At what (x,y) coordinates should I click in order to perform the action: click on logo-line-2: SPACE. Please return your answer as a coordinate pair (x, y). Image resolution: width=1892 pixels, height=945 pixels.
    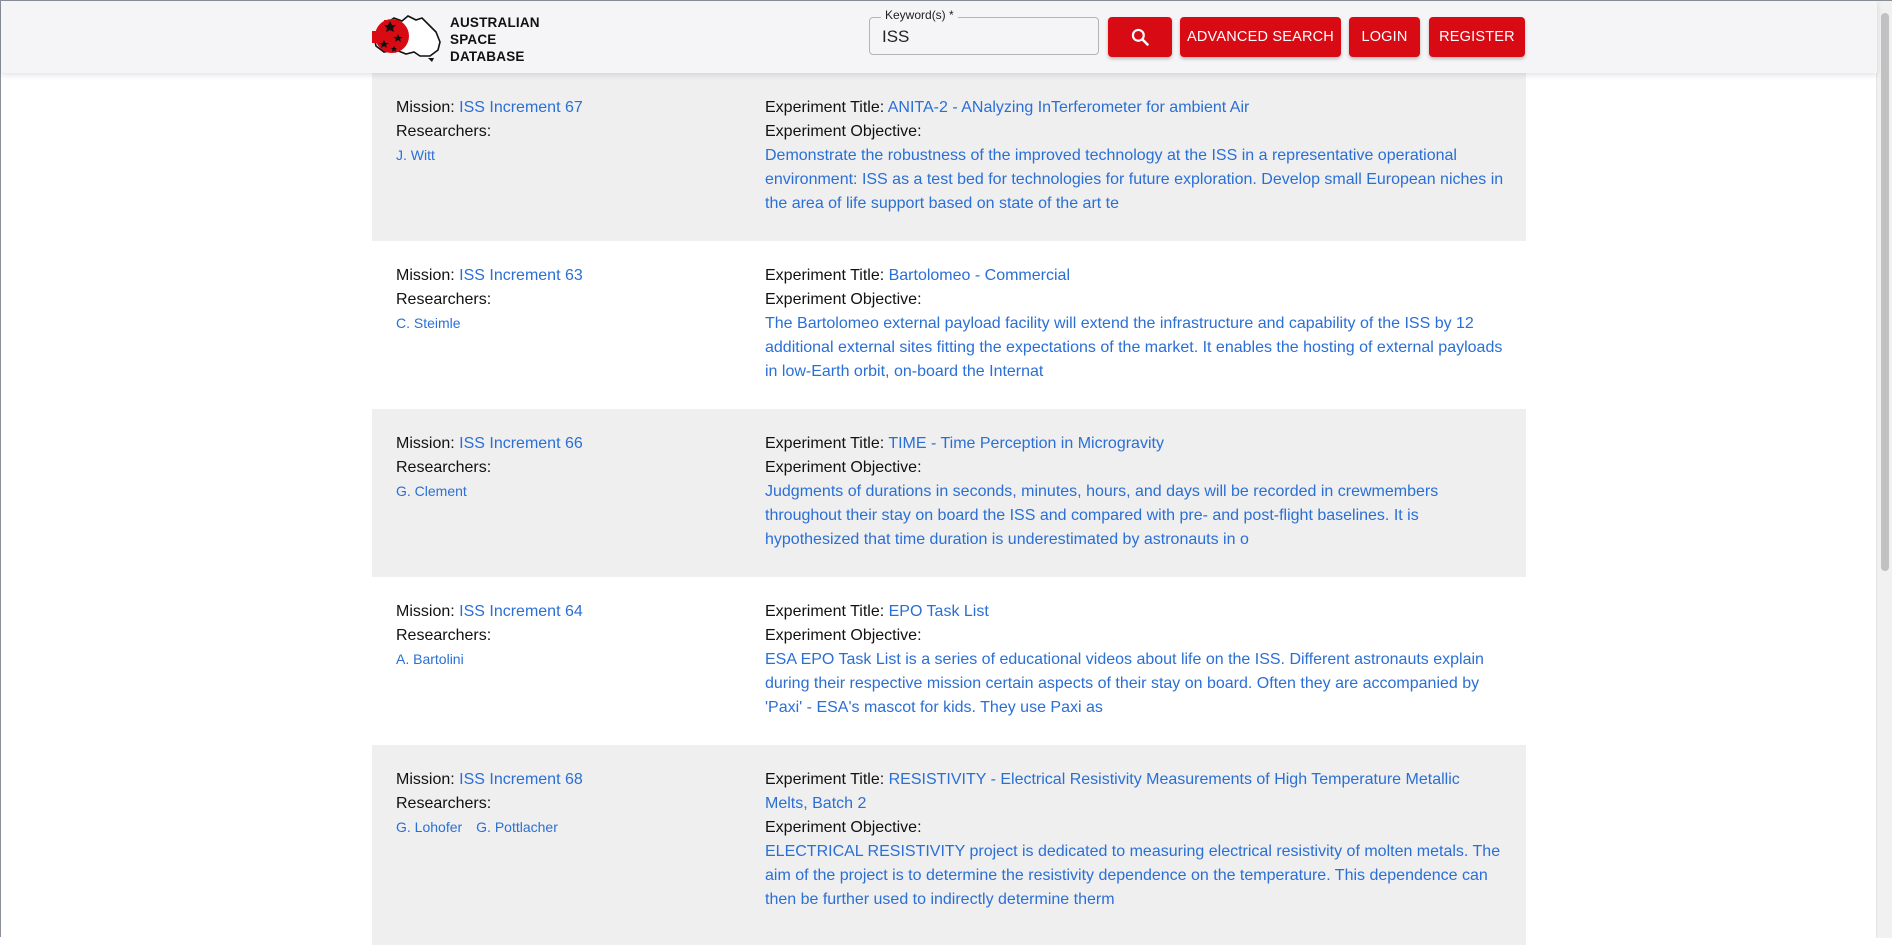
    Looking at the image, I should click on (473, 39).